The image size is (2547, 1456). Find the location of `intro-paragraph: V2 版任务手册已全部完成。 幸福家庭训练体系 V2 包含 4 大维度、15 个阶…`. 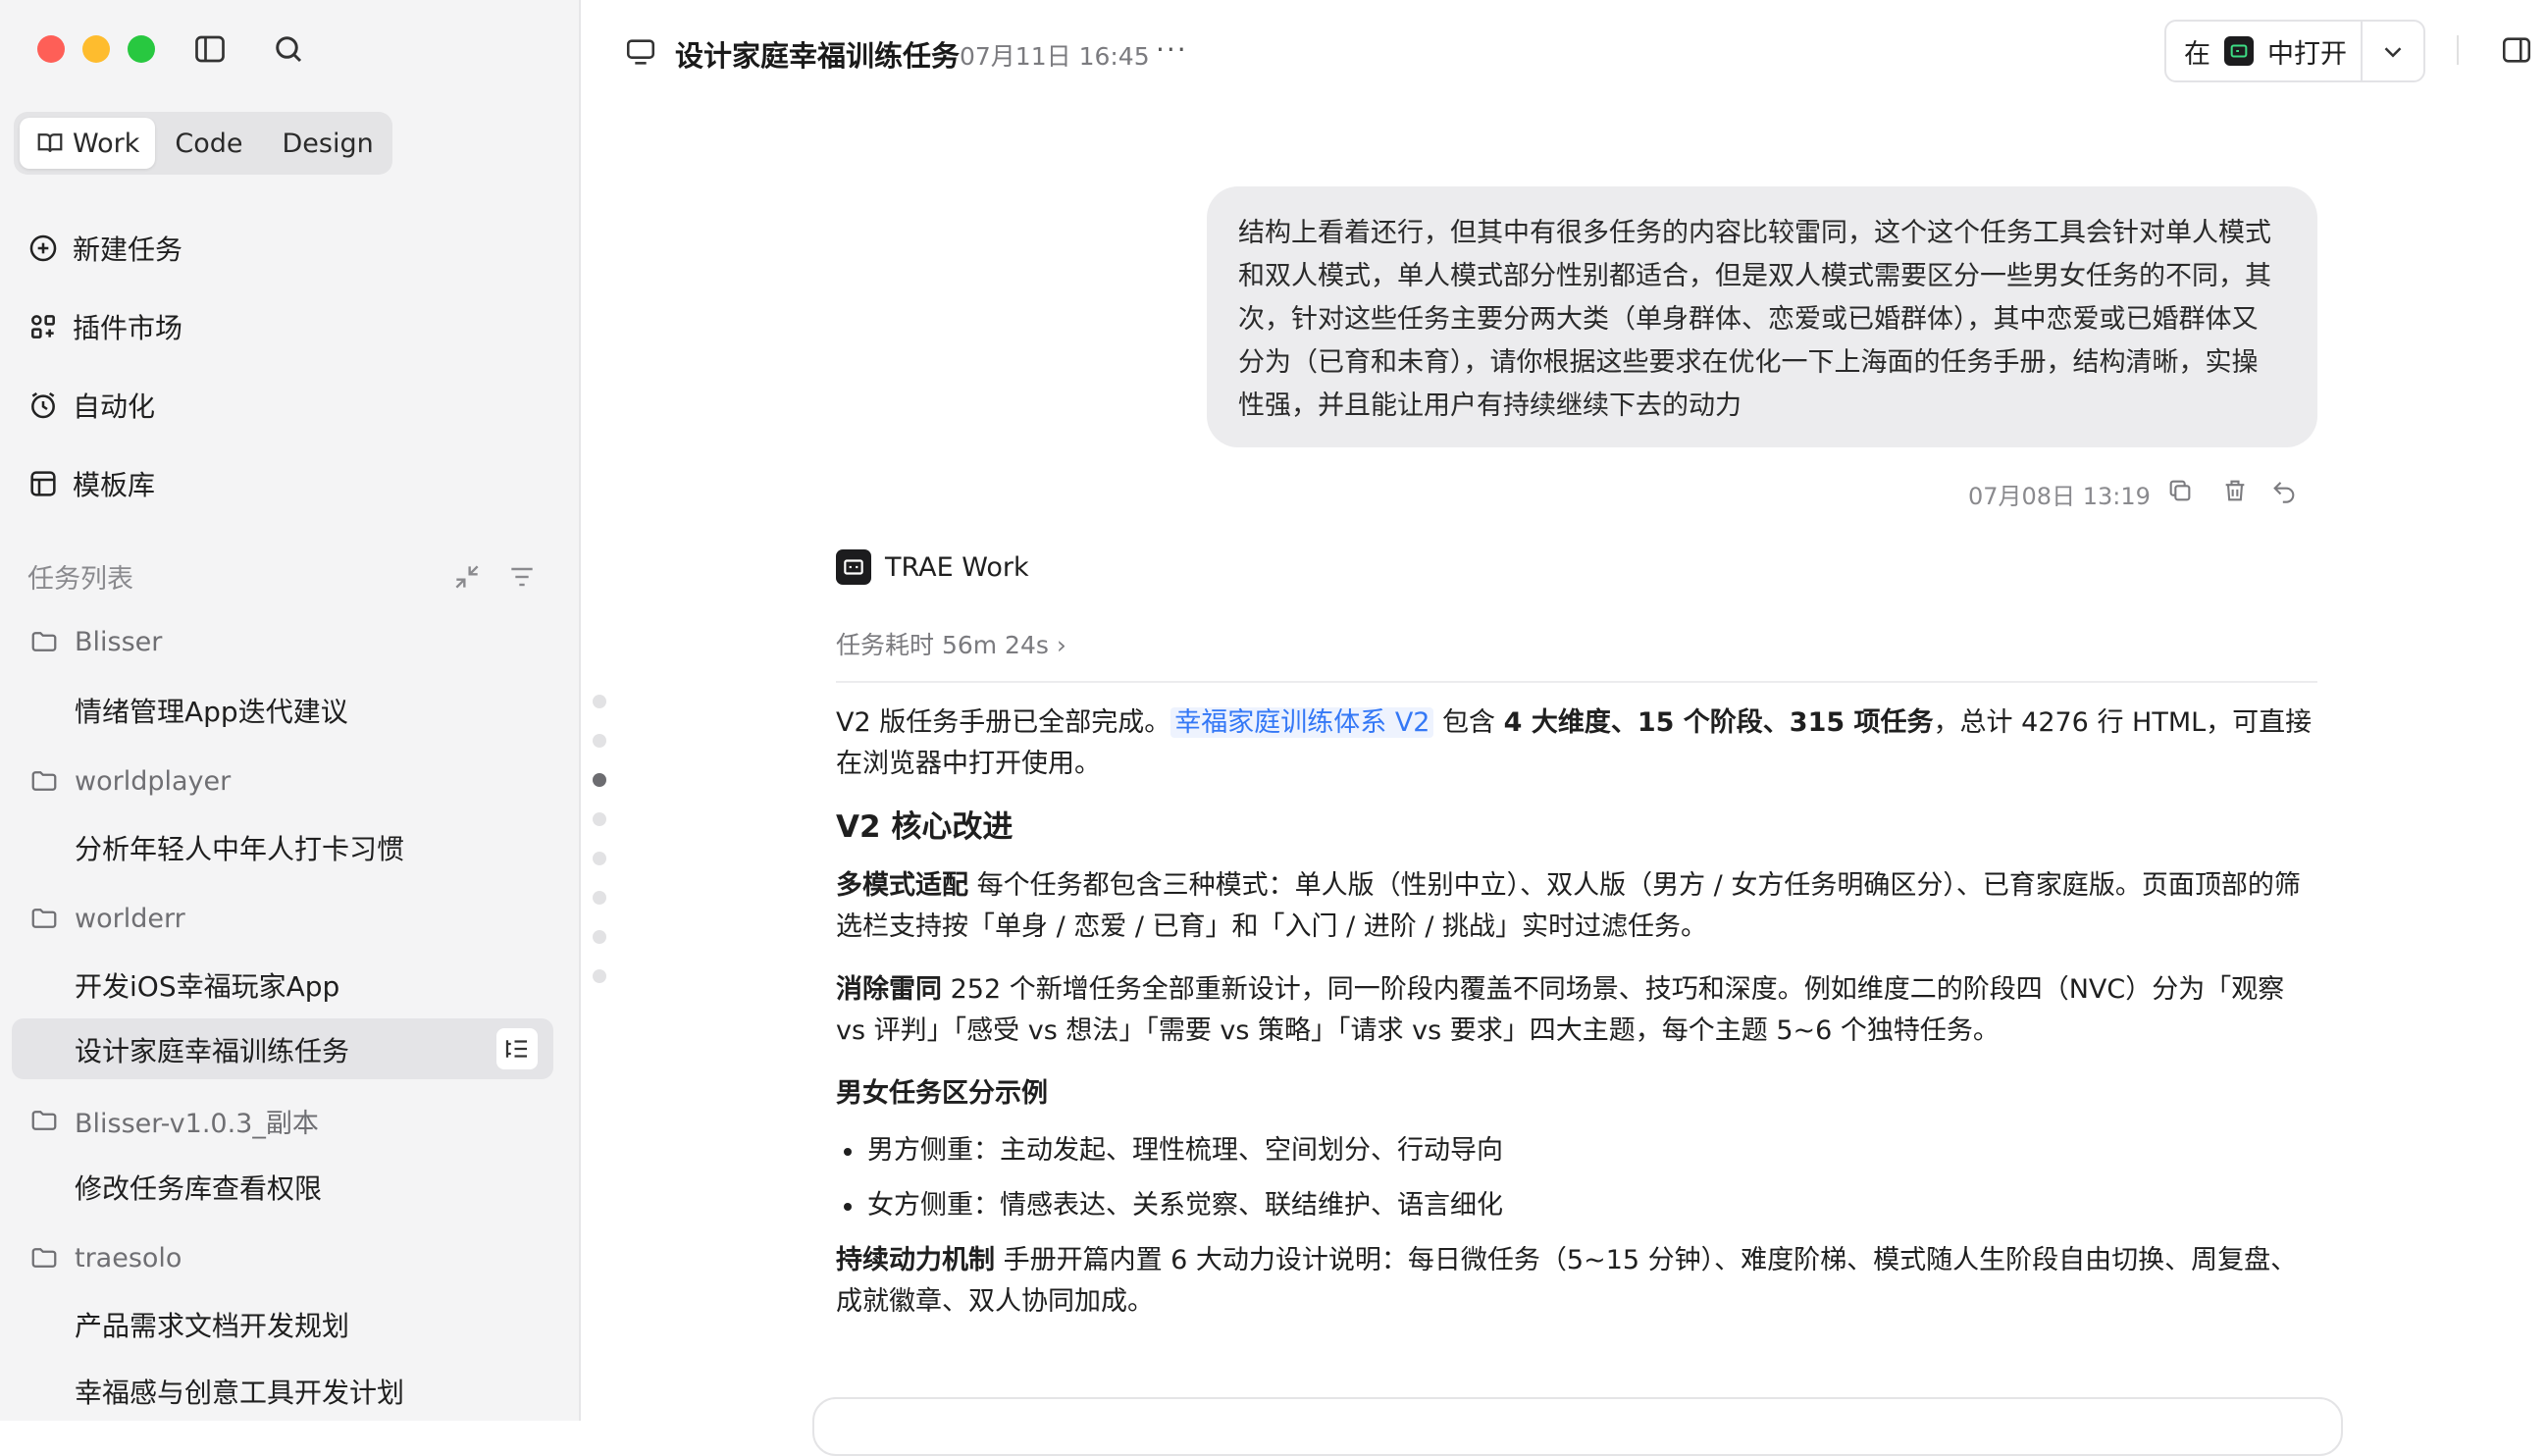

intro-paragraph: V2 版任务手册已全部完成。 幸福家庭训练体系 V2 包含 4 大维度、15 个阶… is located at coordinates (1576, 743).